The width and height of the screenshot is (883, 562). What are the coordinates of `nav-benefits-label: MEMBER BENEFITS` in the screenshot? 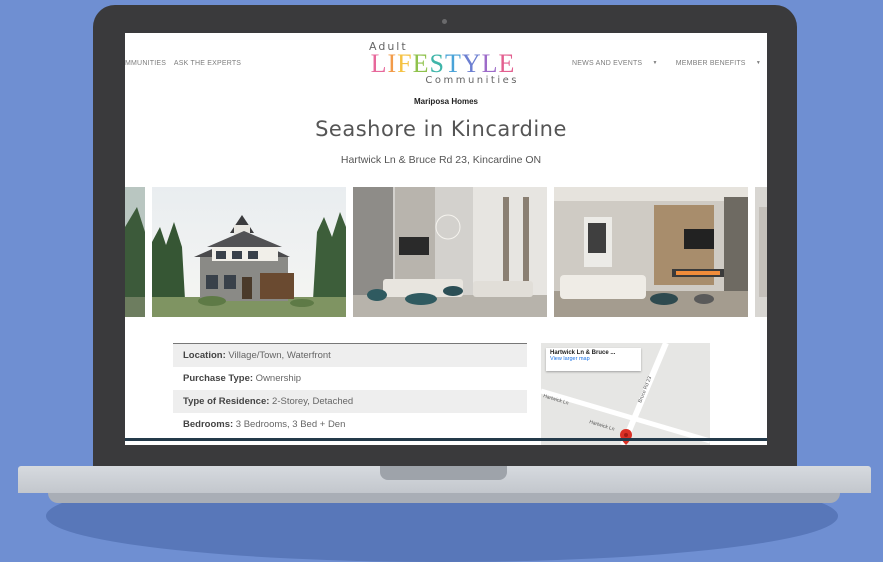 It's located at (710, 63).